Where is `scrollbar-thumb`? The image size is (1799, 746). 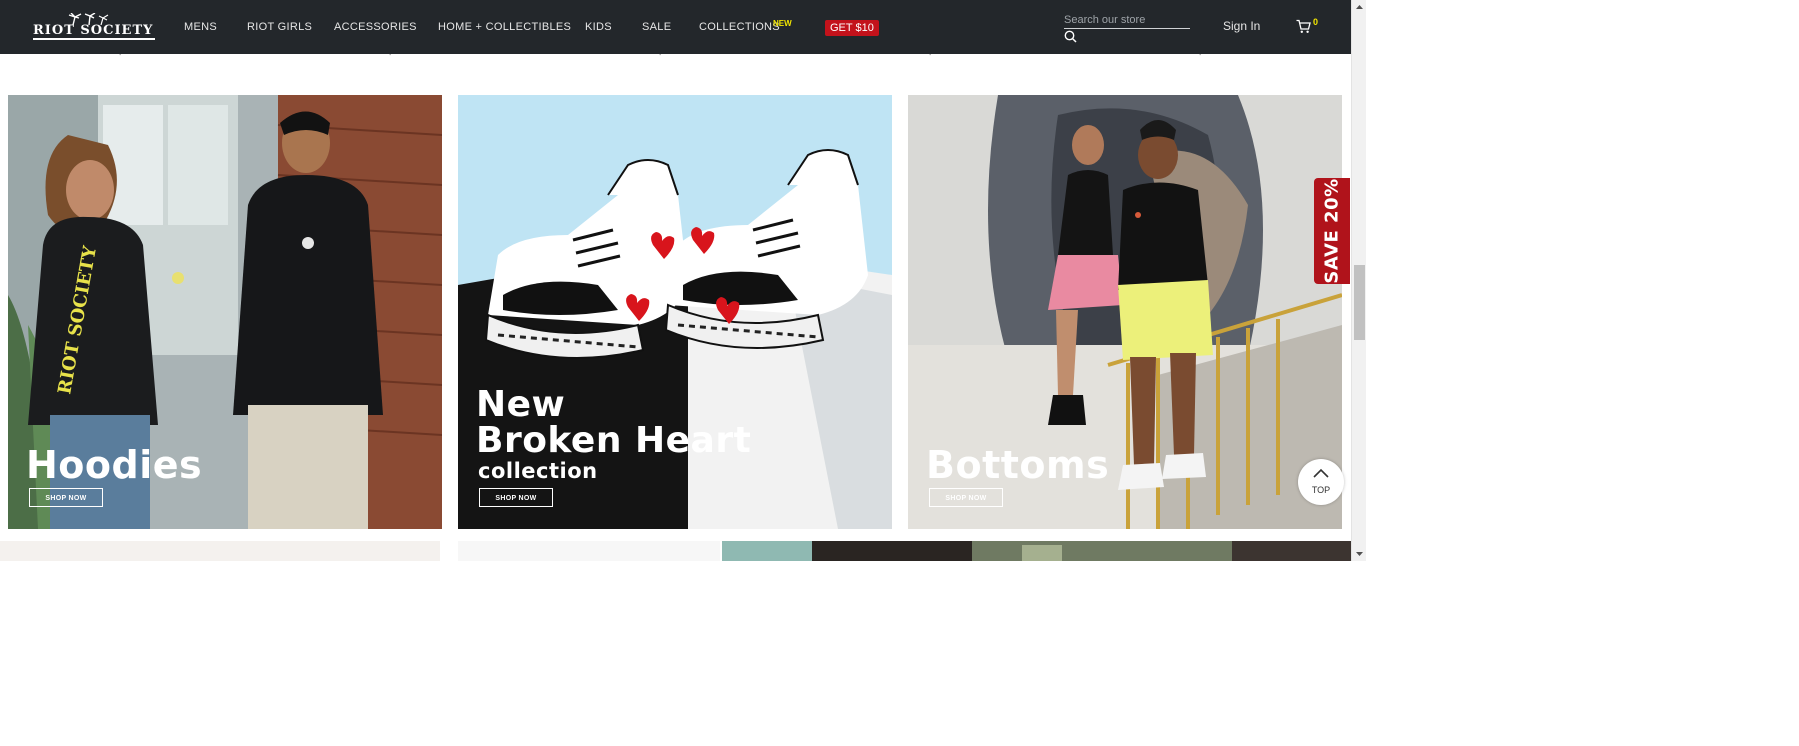
scrollbar-thumb is located at coordinates (1359, 302).